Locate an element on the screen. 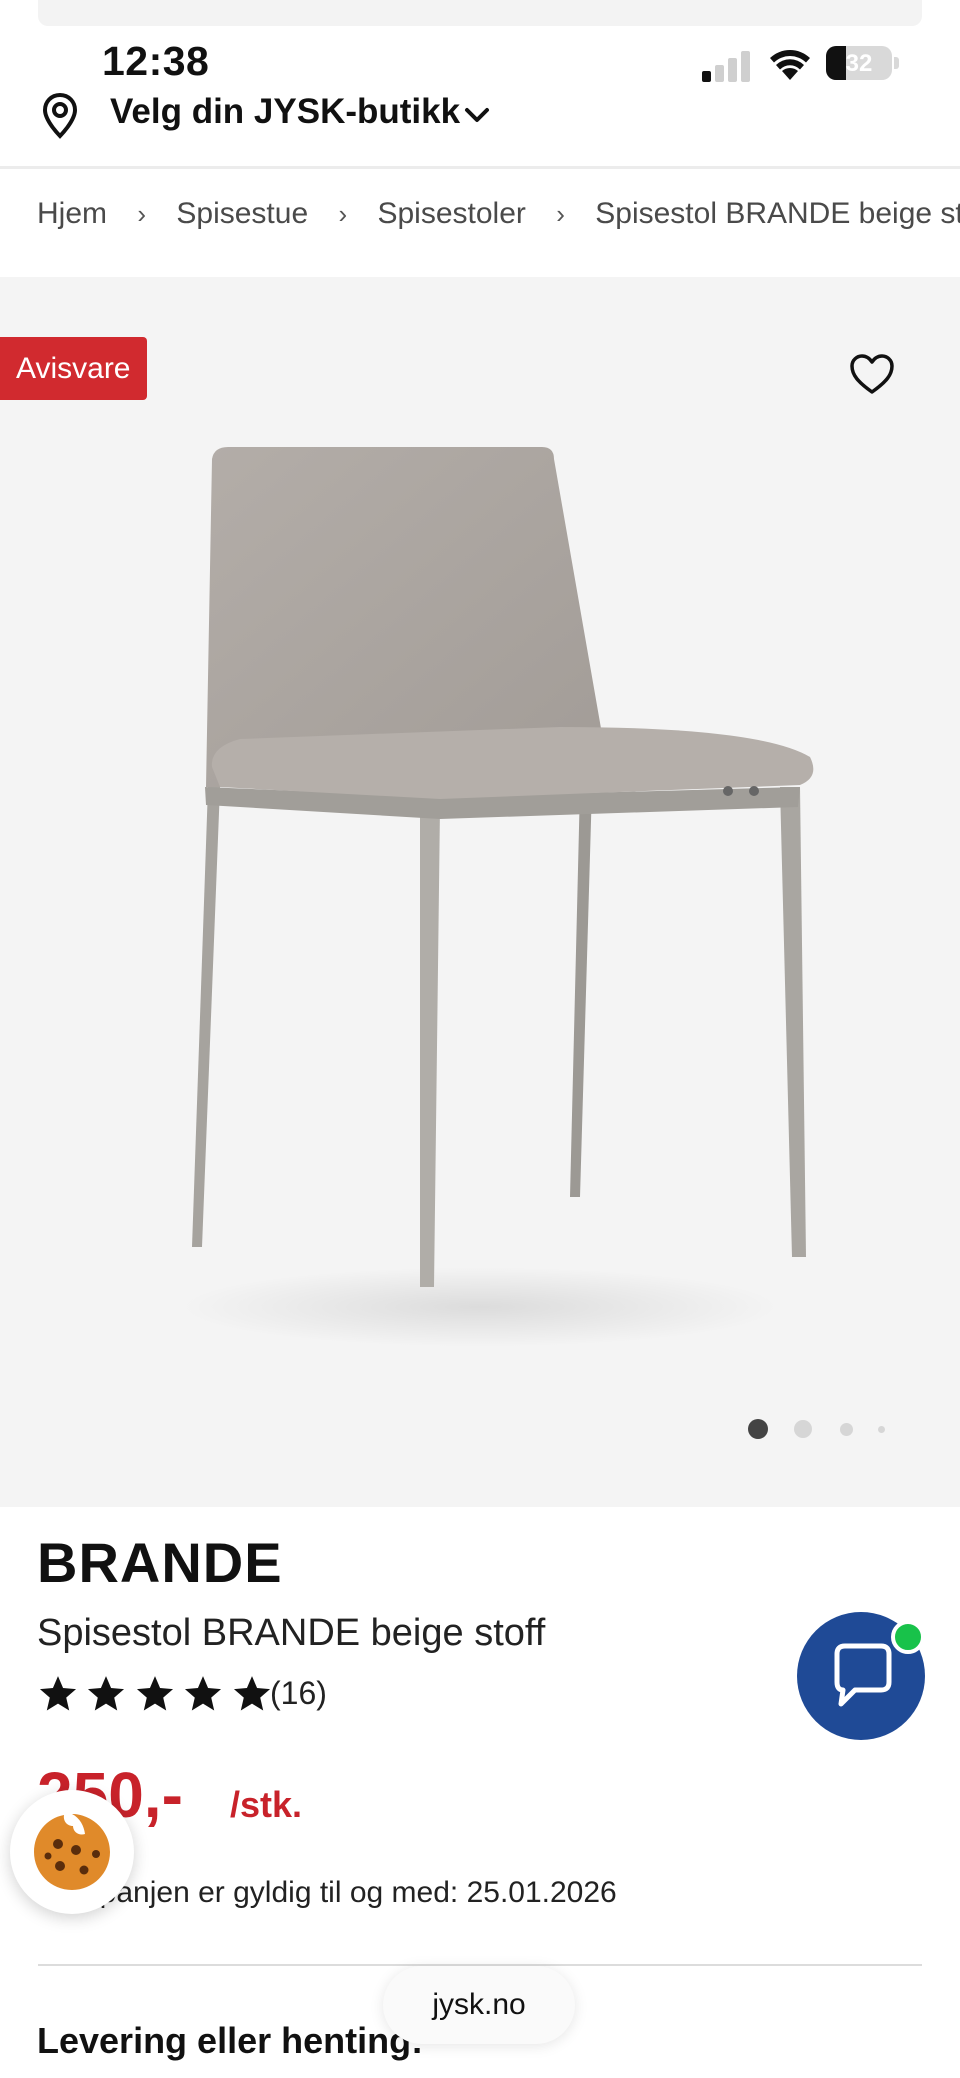 Image resolution: width=960 pixels, height=2078 pixels. cookie-icon is located at coordinates (72, 1852).